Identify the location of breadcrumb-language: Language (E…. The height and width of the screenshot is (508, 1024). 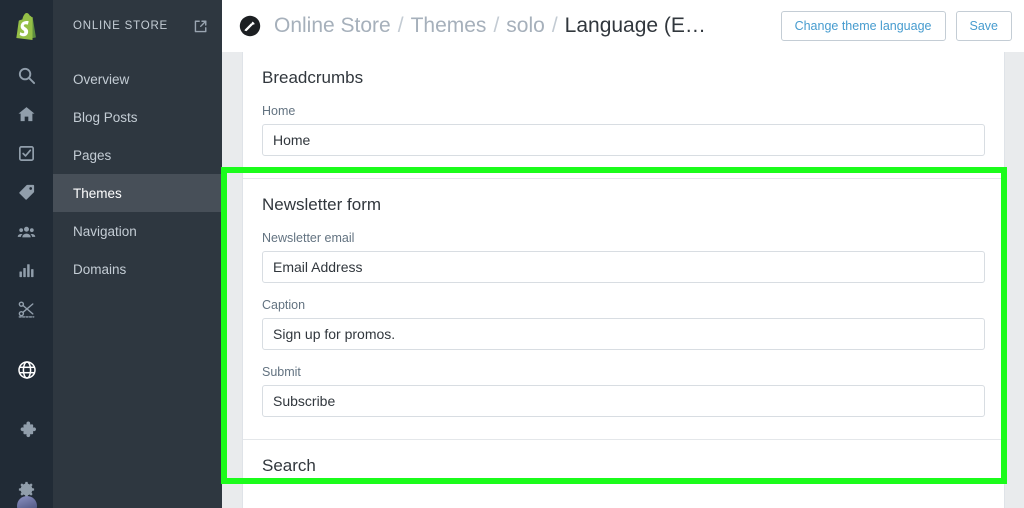
(635, 25).